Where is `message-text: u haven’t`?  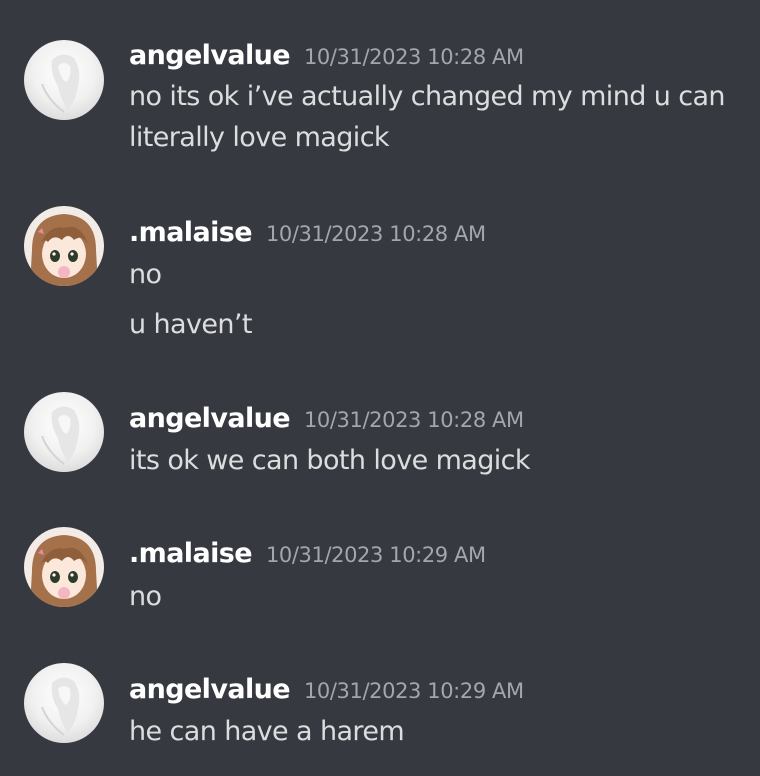 message-text: u haven’t is located at coordinates (190, 324).